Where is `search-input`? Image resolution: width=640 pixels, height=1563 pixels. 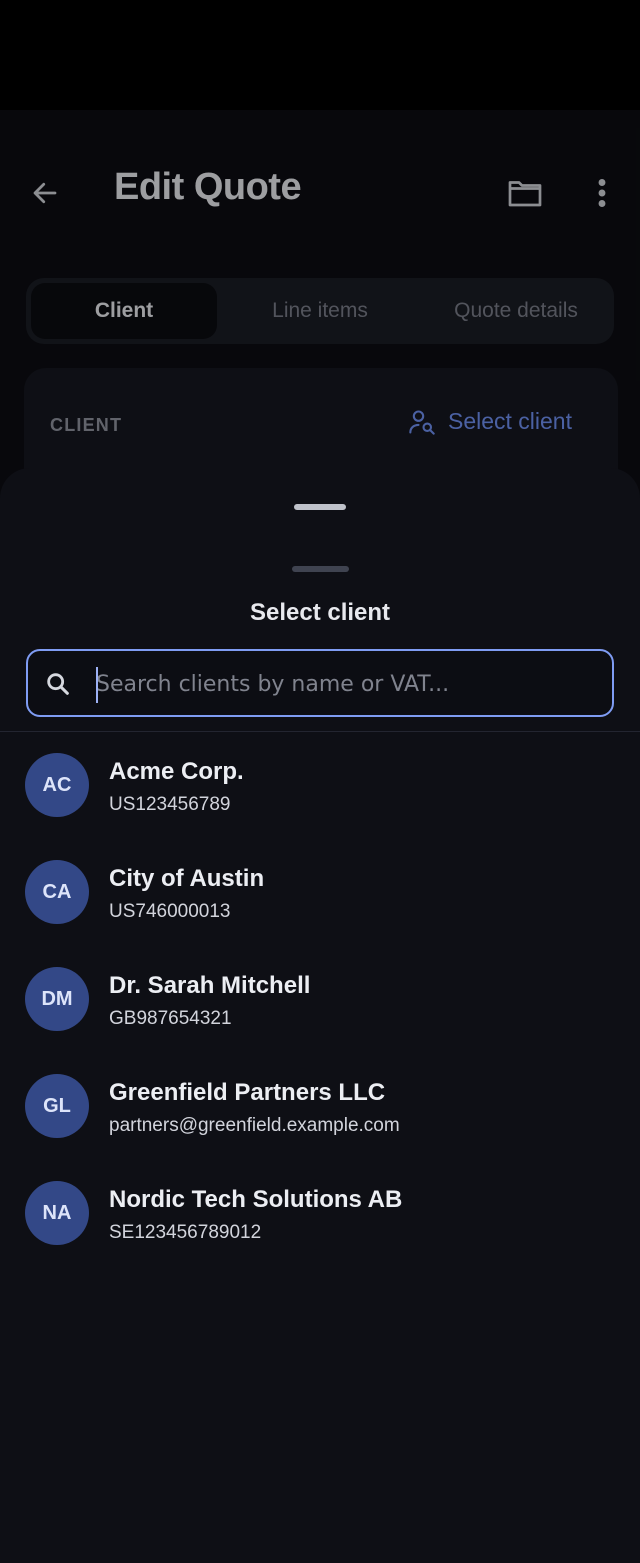 search-input is located at coordinates (346, 684).